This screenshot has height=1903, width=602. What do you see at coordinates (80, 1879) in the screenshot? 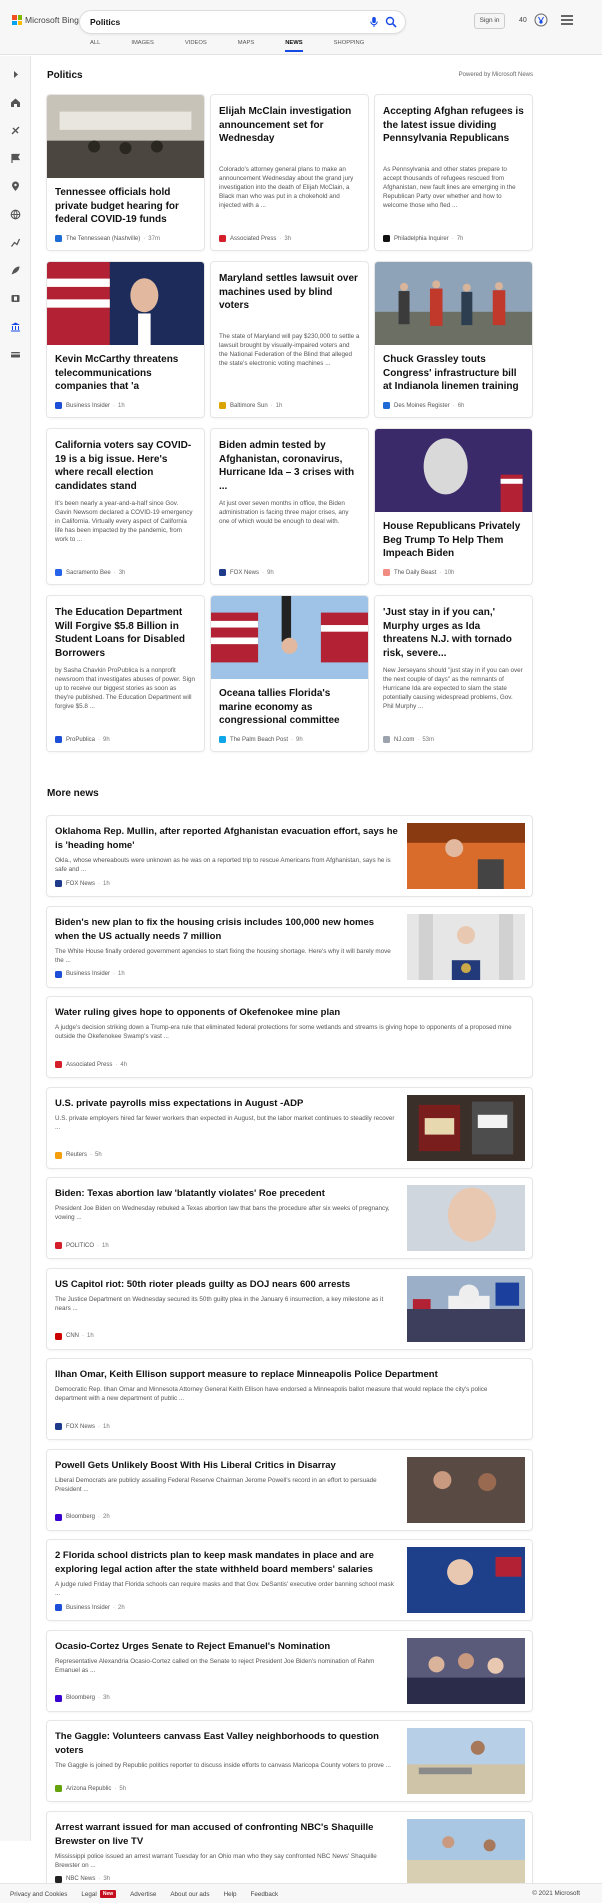
I see `source-name: NBC News` at bounding box center [80, 1879].